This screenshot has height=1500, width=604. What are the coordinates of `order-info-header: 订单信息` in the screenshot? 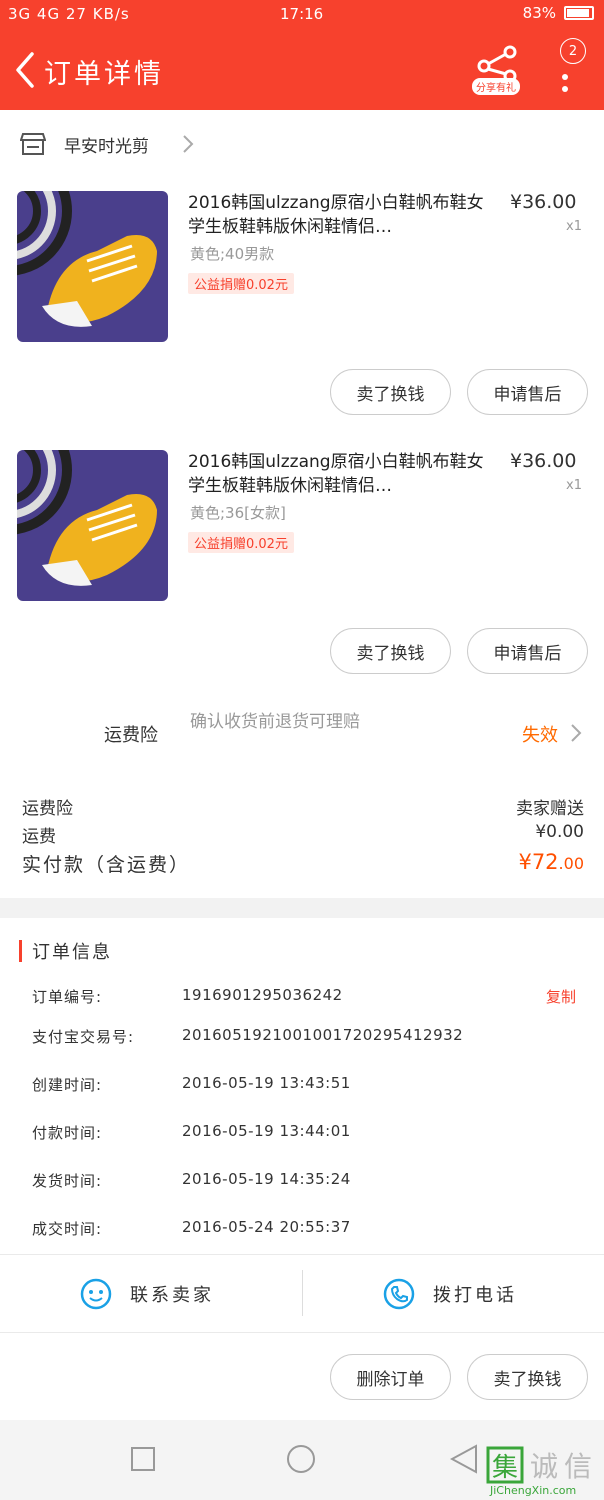 It's located at (302, 950).